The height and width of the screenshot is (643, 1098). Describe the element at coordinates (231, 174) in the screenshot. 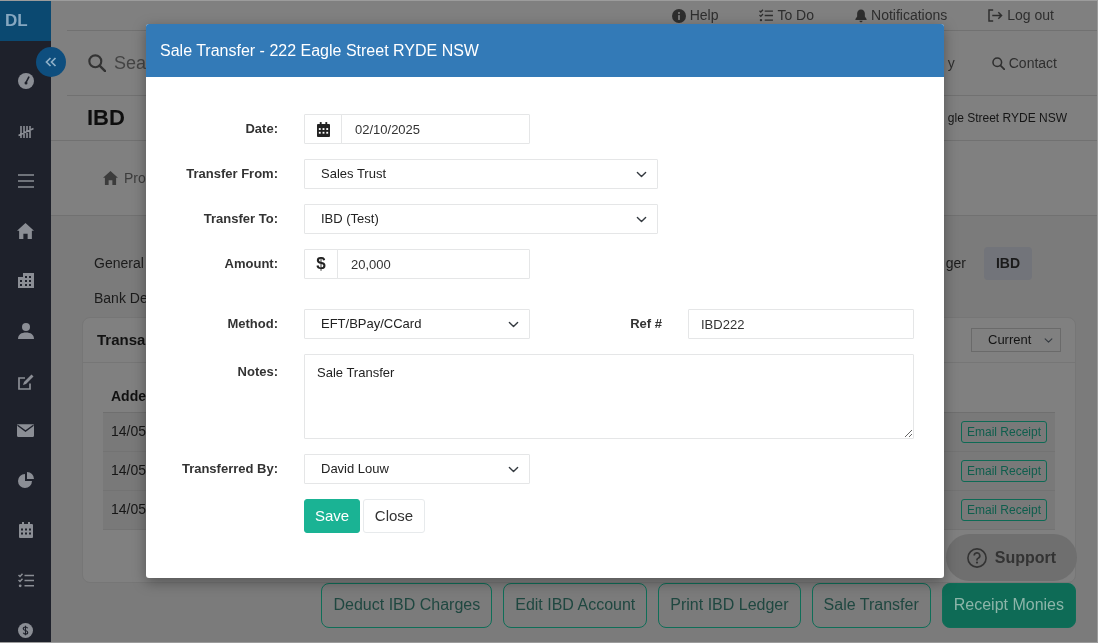

I see `field-label: Transfer From:` at that location.